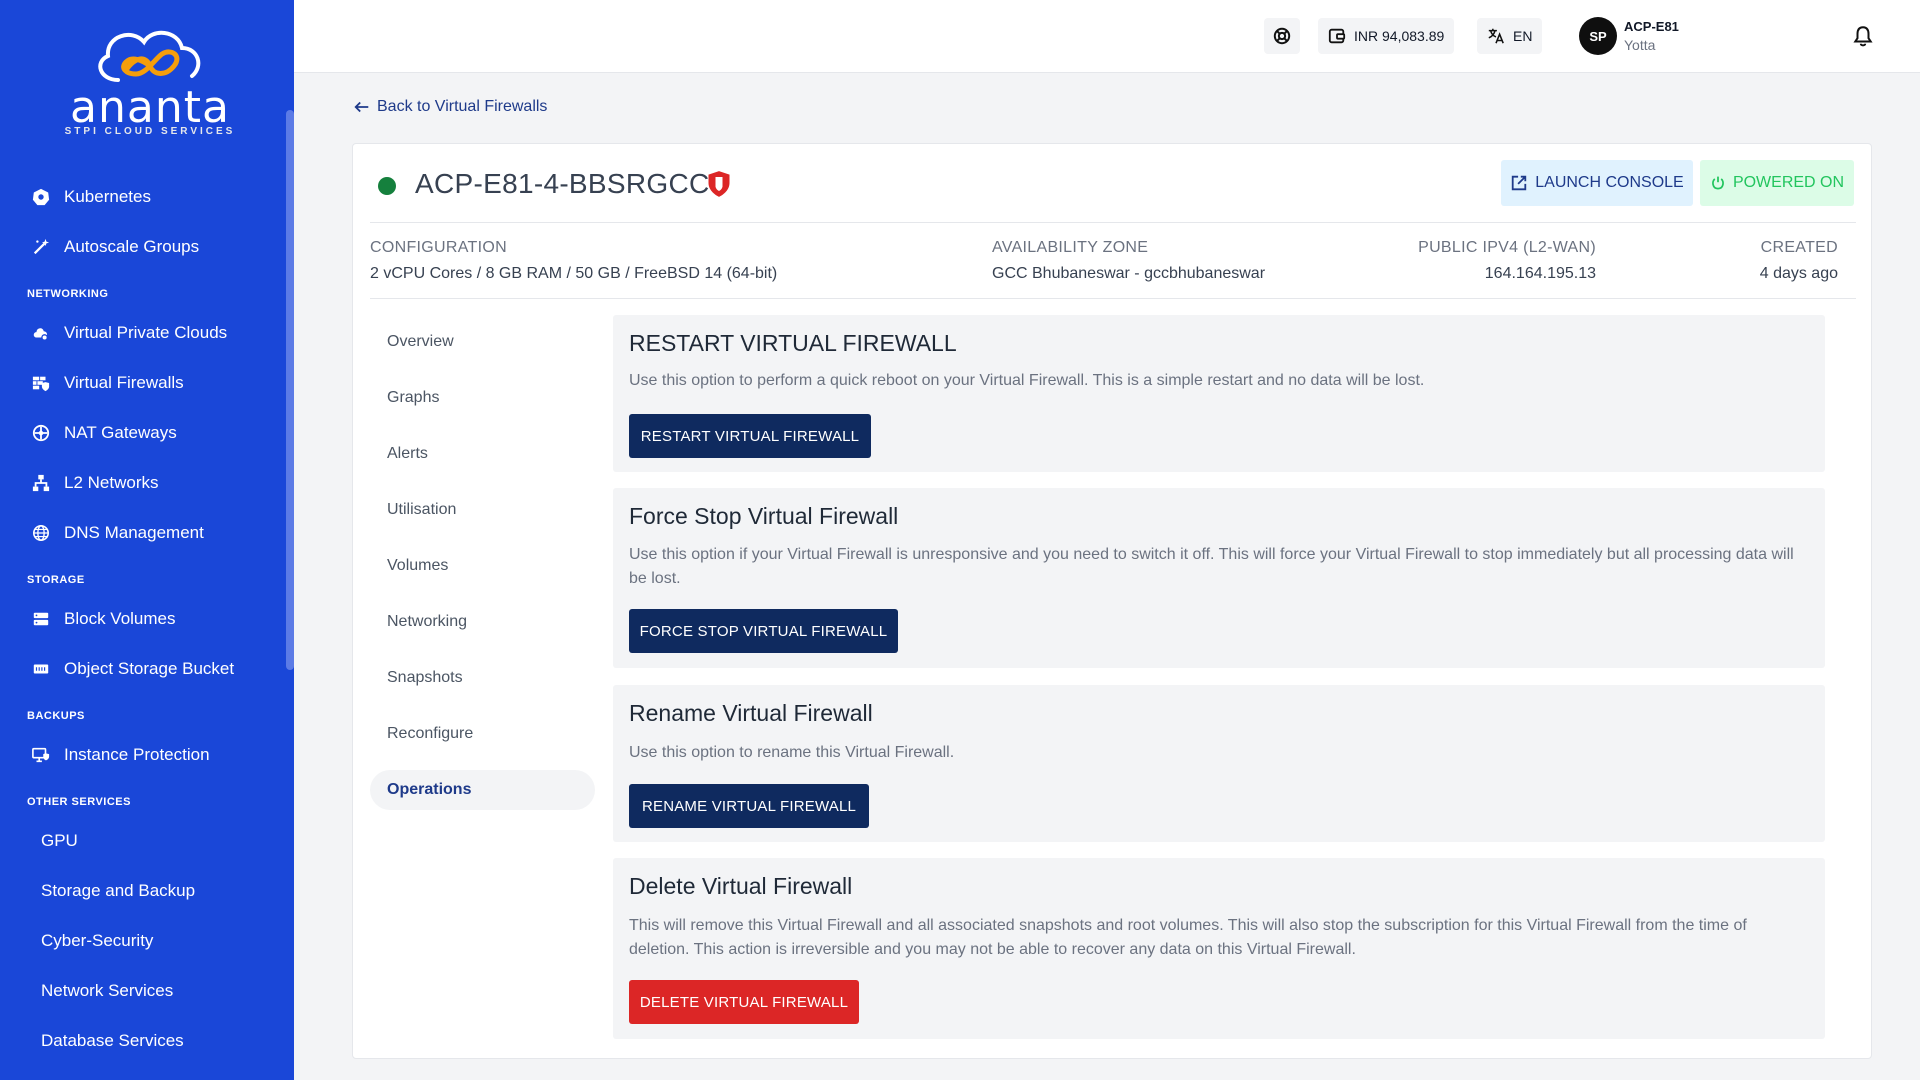 The height and width of the screenshot is (1080, 1920). I want to click on sidebar-item-label: DNS Management, so click(134, 532).